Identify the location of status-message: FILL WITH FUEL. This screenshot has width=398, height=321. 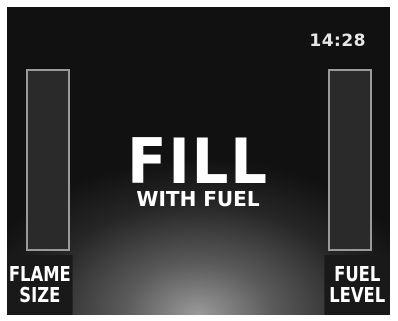
(198, 167).